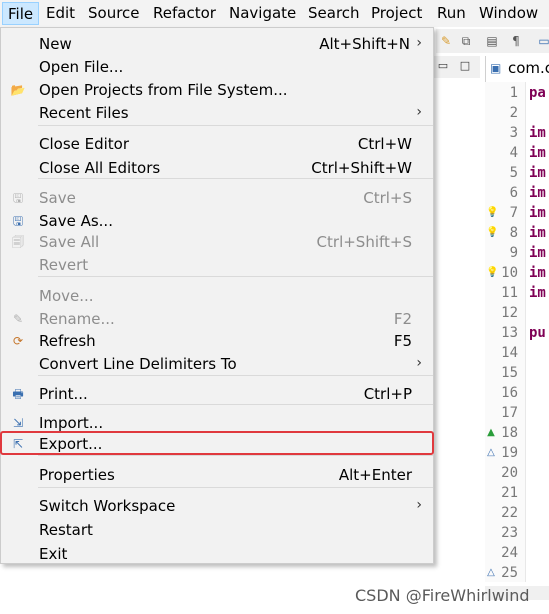 The width and height of the screenshot is (549, 614). Describe the element at coordinates (217, 318) in the screenshot. I see `menu-item-rename: ✎ Rename... F2` at that location.